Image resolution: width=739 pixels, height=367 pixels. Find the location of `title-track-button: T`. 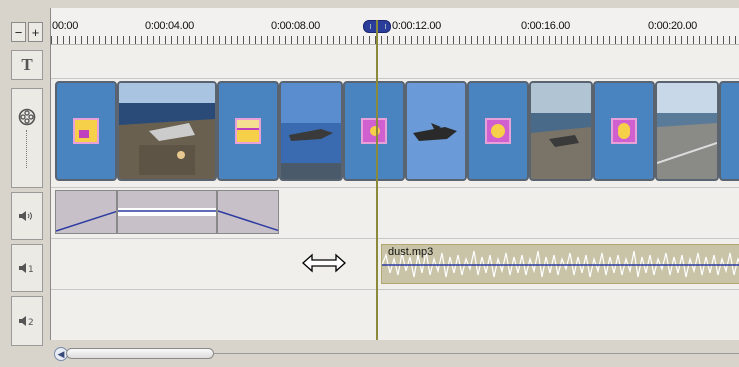

title-track-button: T is located at coordinates (27, 65).